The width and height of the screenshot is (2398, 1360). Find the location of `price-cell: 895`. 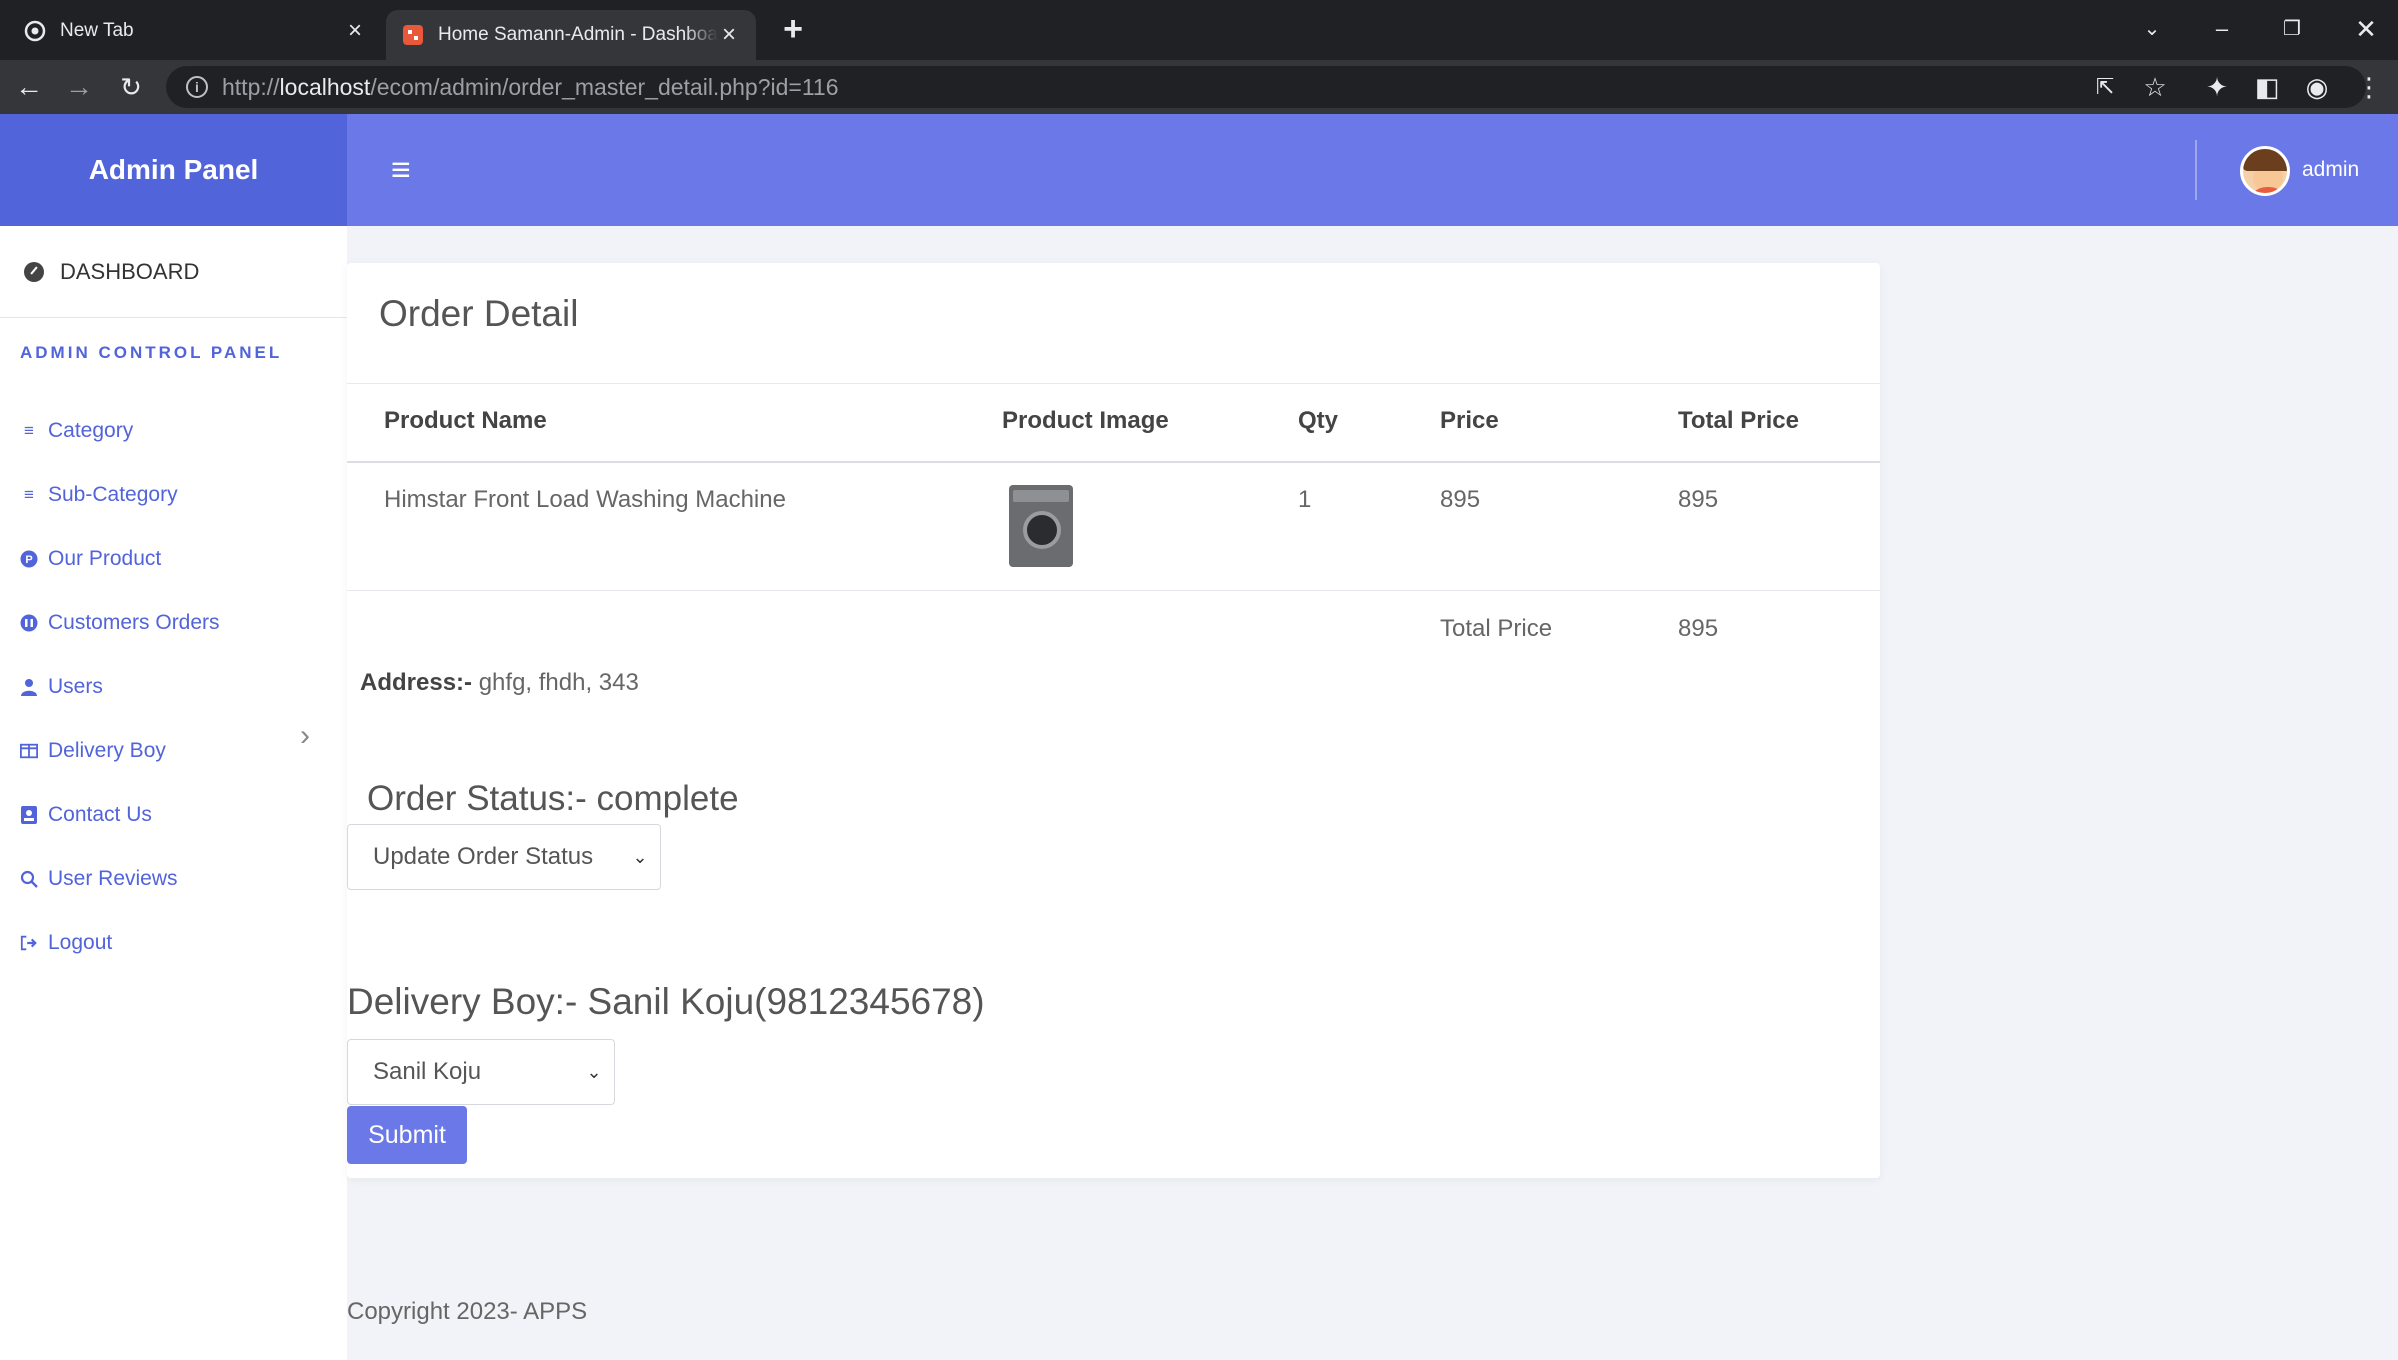

price-cell: 895 is located at coordinates (1460, 499).